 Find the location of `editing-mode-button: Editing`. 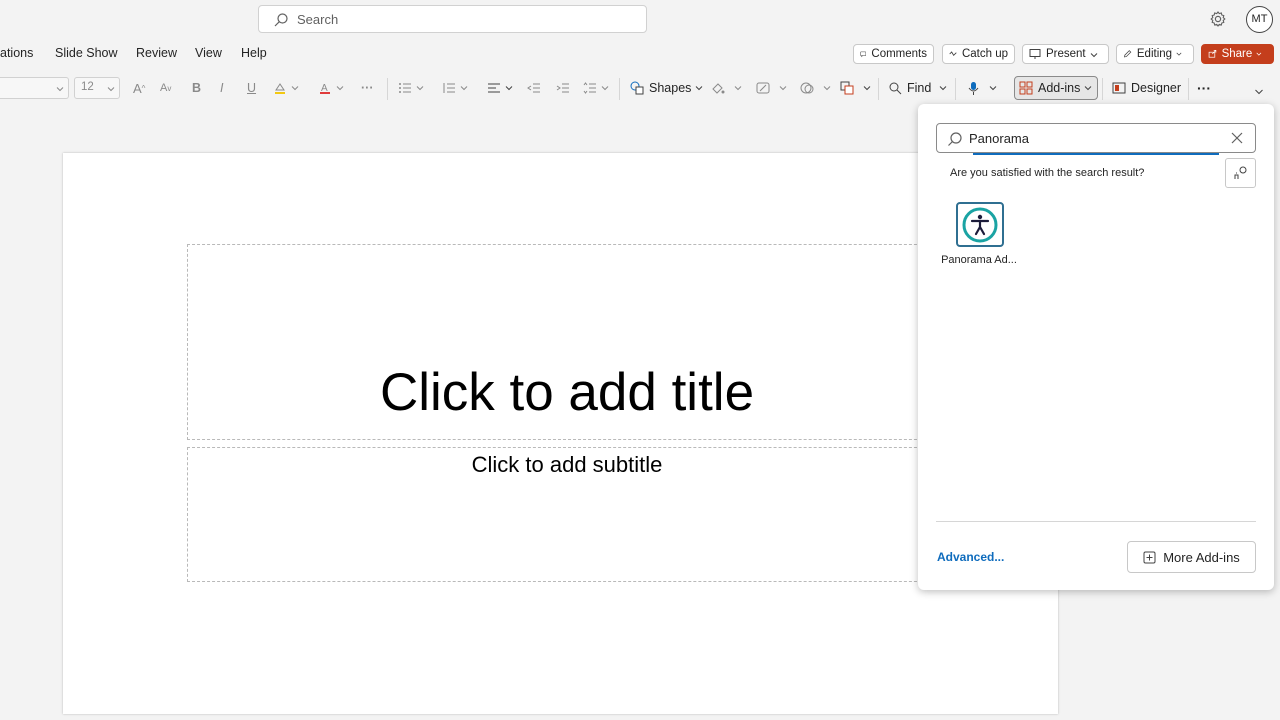

editing-mode-button: Editing is located at coordinates (1155, 54).